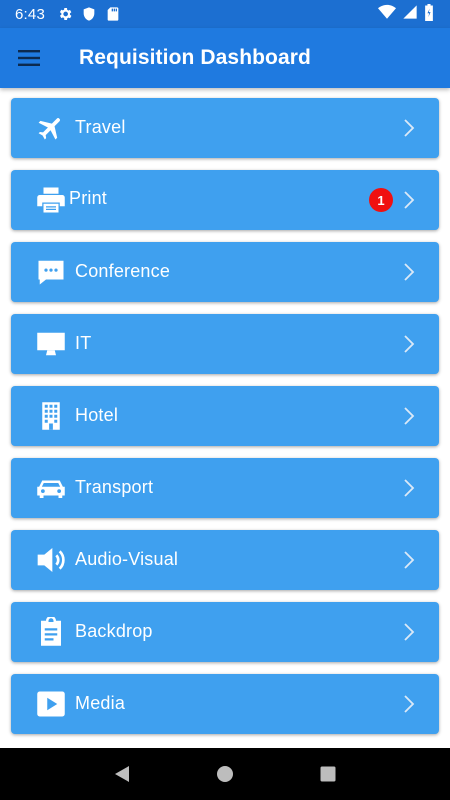 Image resolution: width=450 pixels, height=800 pixels. I want to click on list-item-audio-visual: Audio-Visual, so click(225, 560).